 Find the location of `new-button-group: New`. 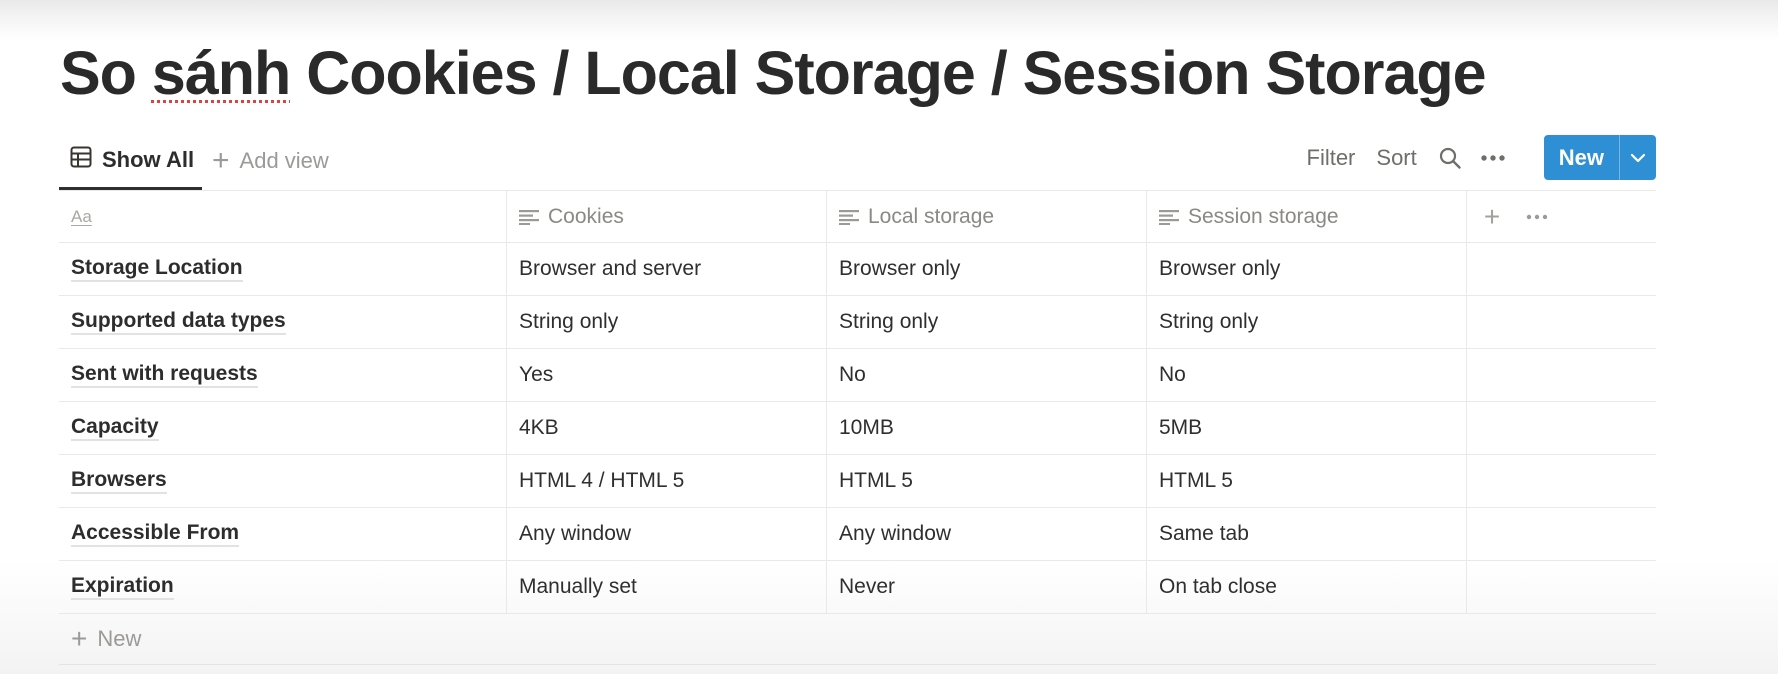

new-button-group: New is located at coordinates (1599, 157).